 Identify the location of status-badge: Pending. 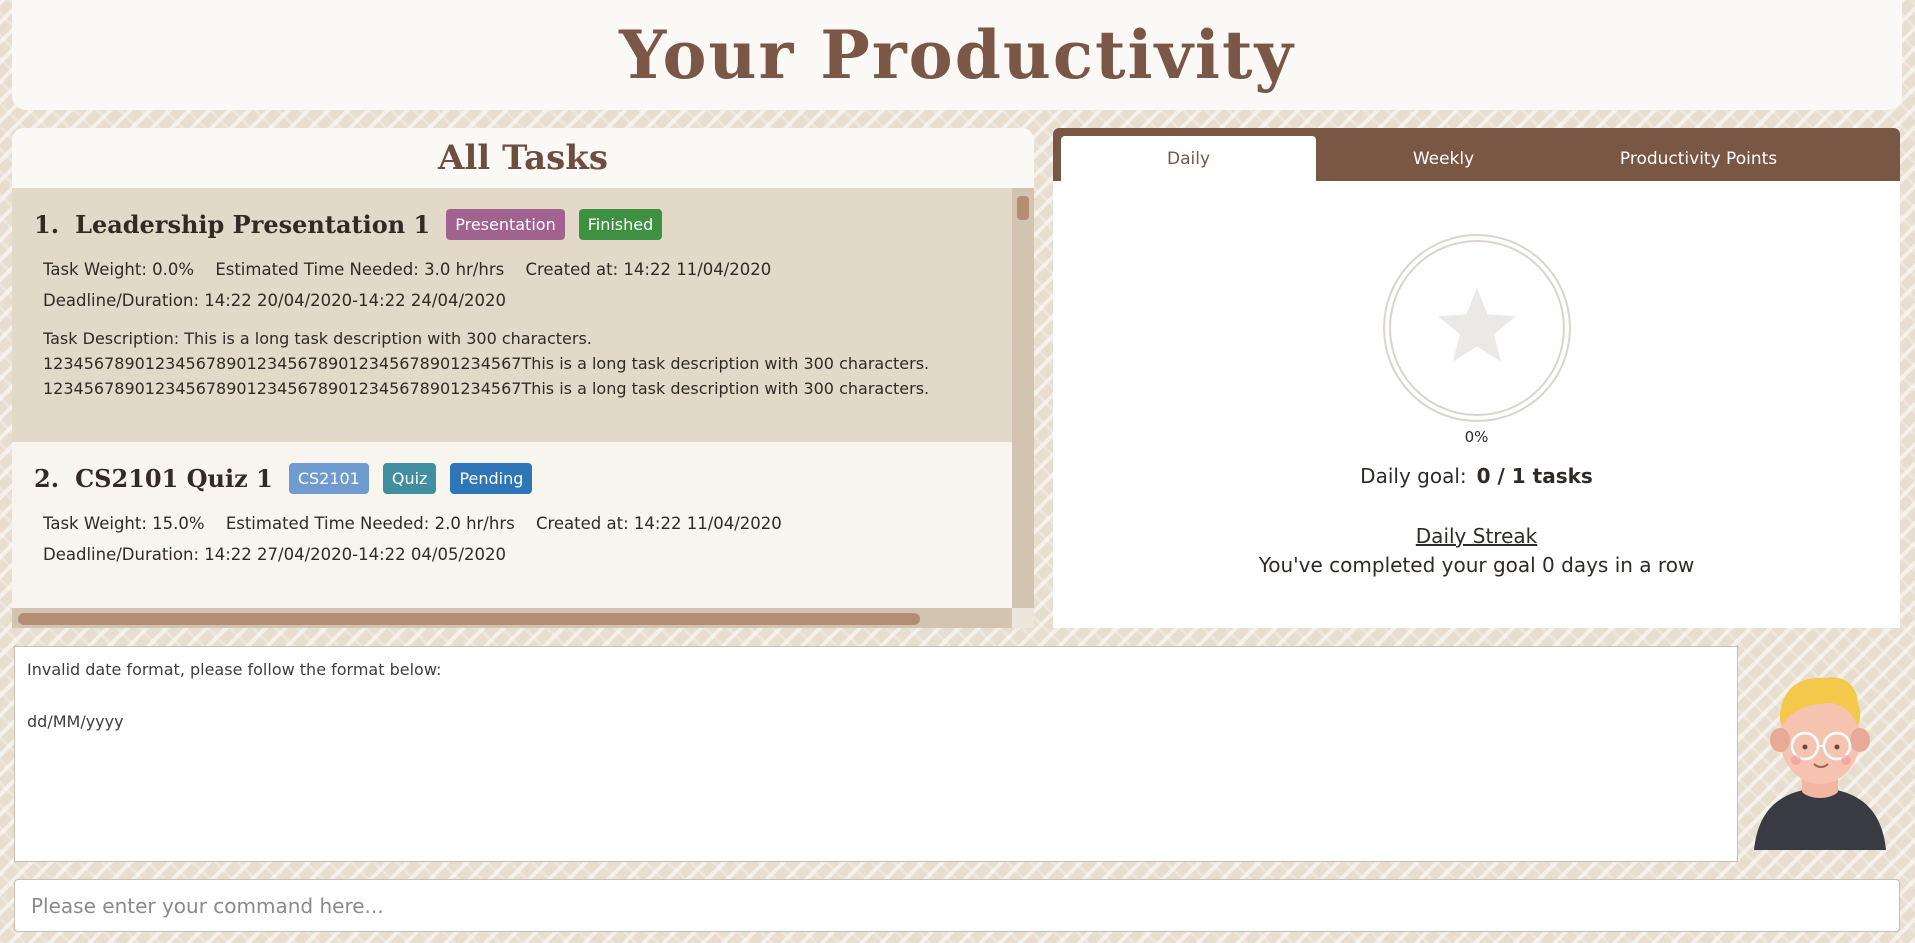
(491, 478).